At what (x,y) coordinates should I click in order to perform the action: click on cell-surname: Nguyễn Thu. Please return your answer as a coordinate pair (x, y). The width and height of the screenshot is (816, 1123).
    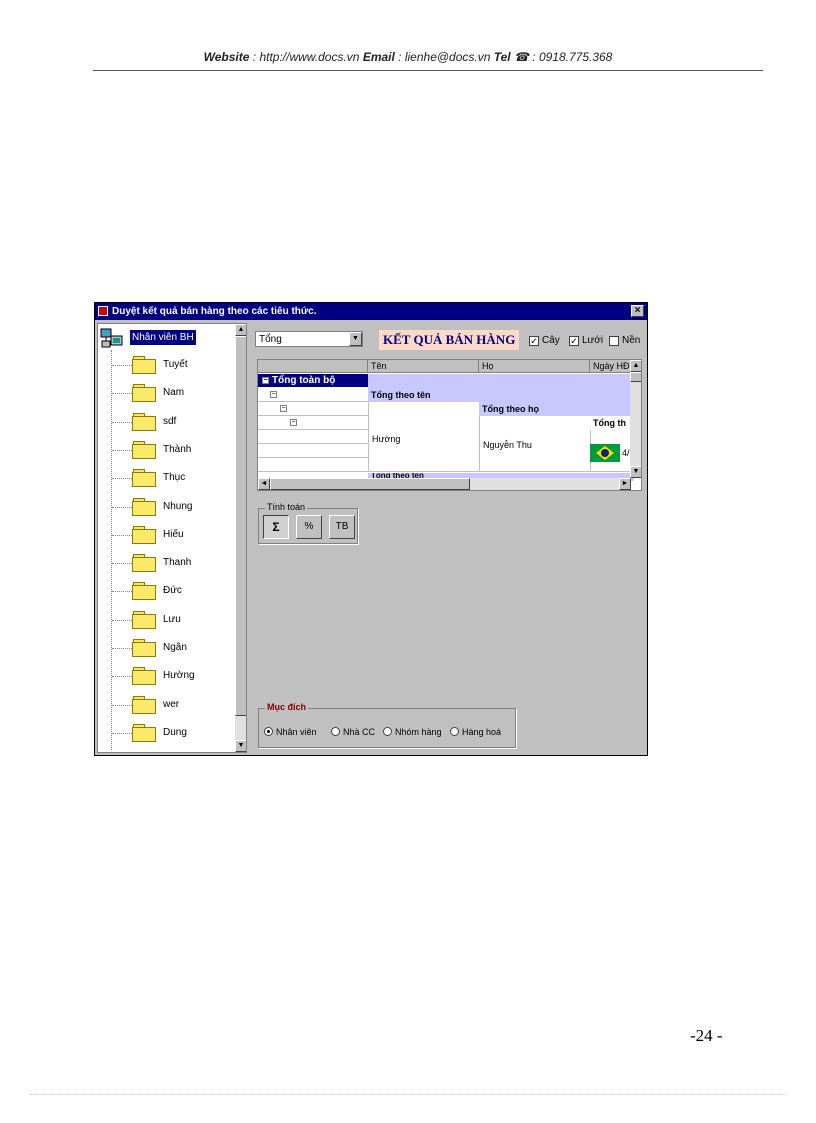
    Looking at the image, I should click on (507, 445).